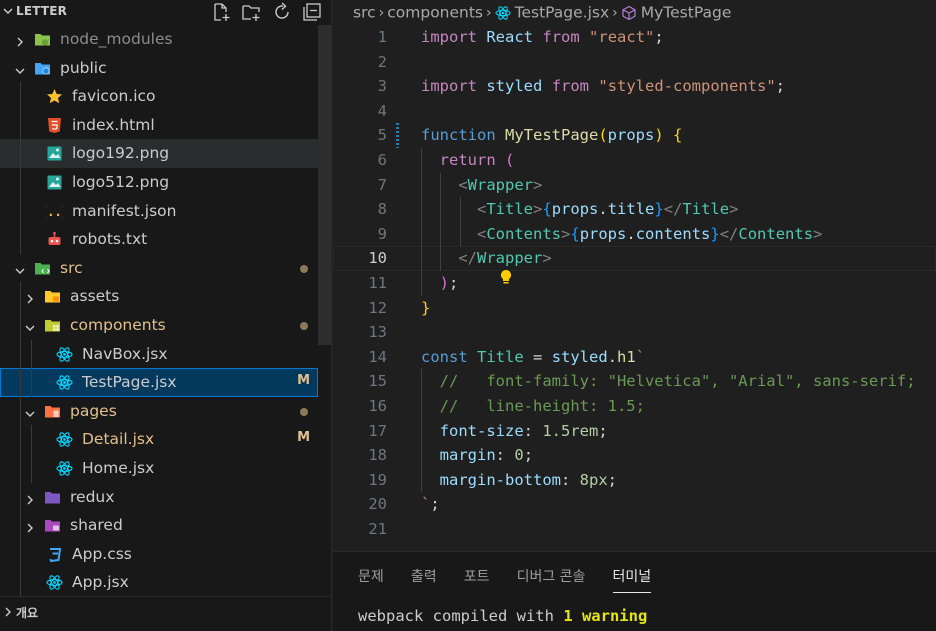  Describe the element at coordinates (603, 86) in the screenshot. I see `line-content: import styled from "styled-components";` at that location.